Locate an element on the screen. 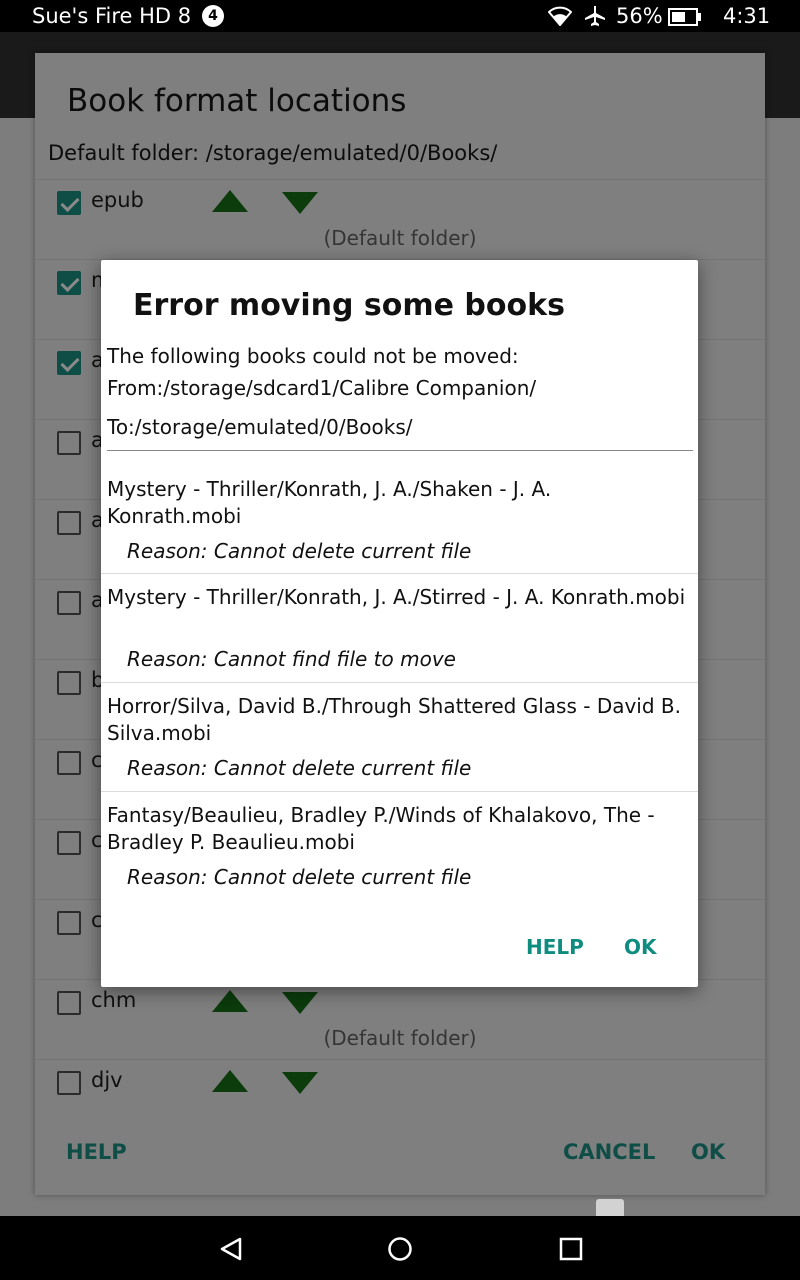 The image size is (800, 1280). format-row: epub (Default folder) is located at coordinates (400, 219).